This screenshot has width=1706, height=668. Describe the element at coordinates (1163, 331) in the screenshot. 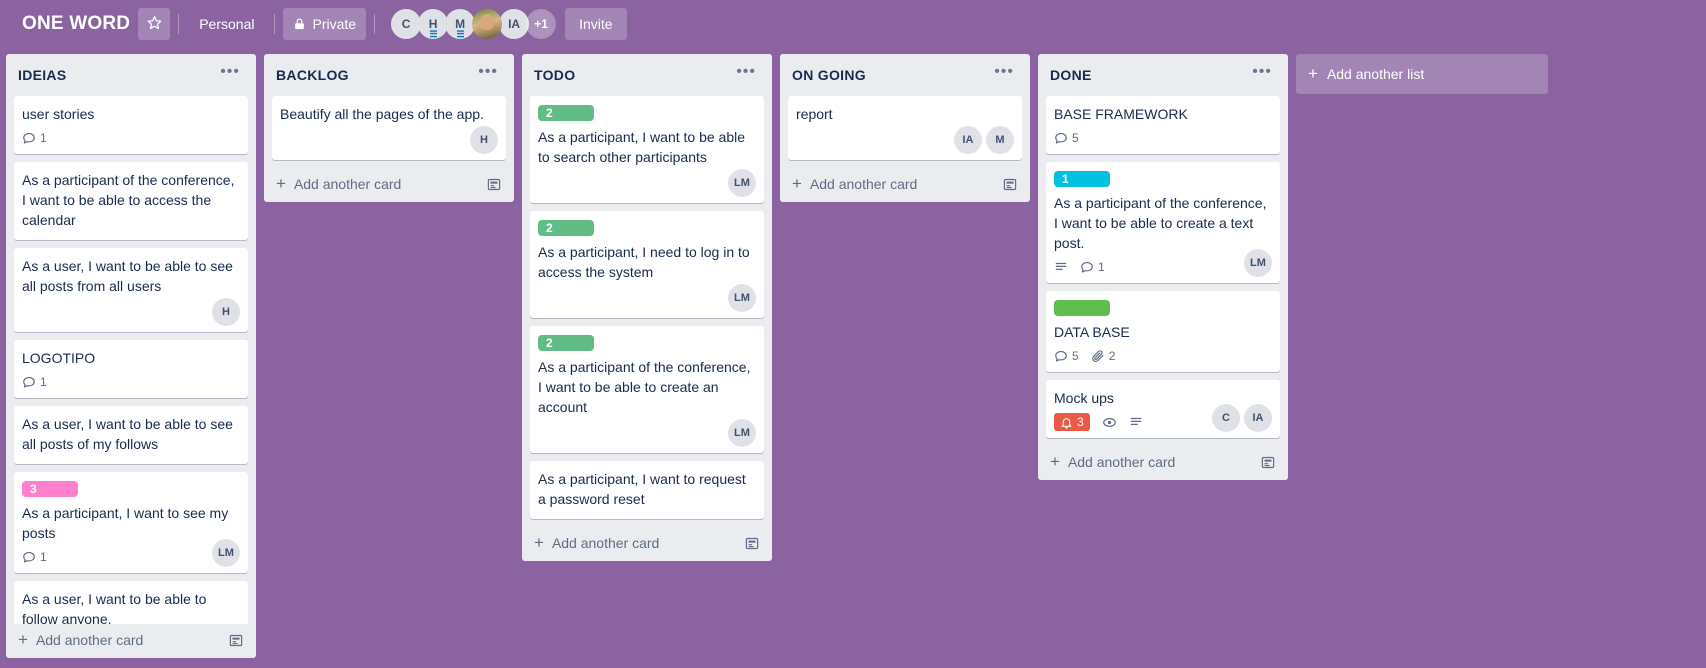

I see `card: DATA BASE 5 2` at that location.